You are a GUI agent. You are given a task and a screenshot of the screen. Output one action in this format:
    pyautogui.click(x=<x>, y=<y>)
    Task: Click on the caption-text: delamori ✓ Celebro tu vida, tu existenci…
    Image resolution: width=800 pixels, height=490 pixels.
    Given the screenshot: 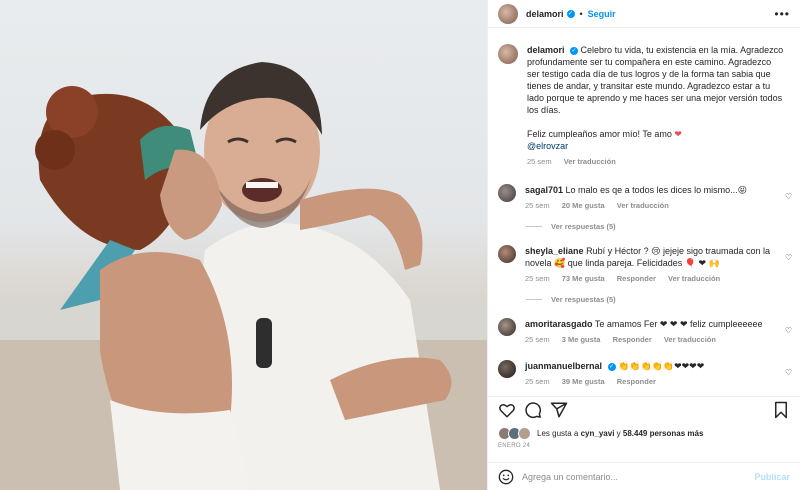 What is the action you would take?
    pyautogui.click(x=656, y=80)
    